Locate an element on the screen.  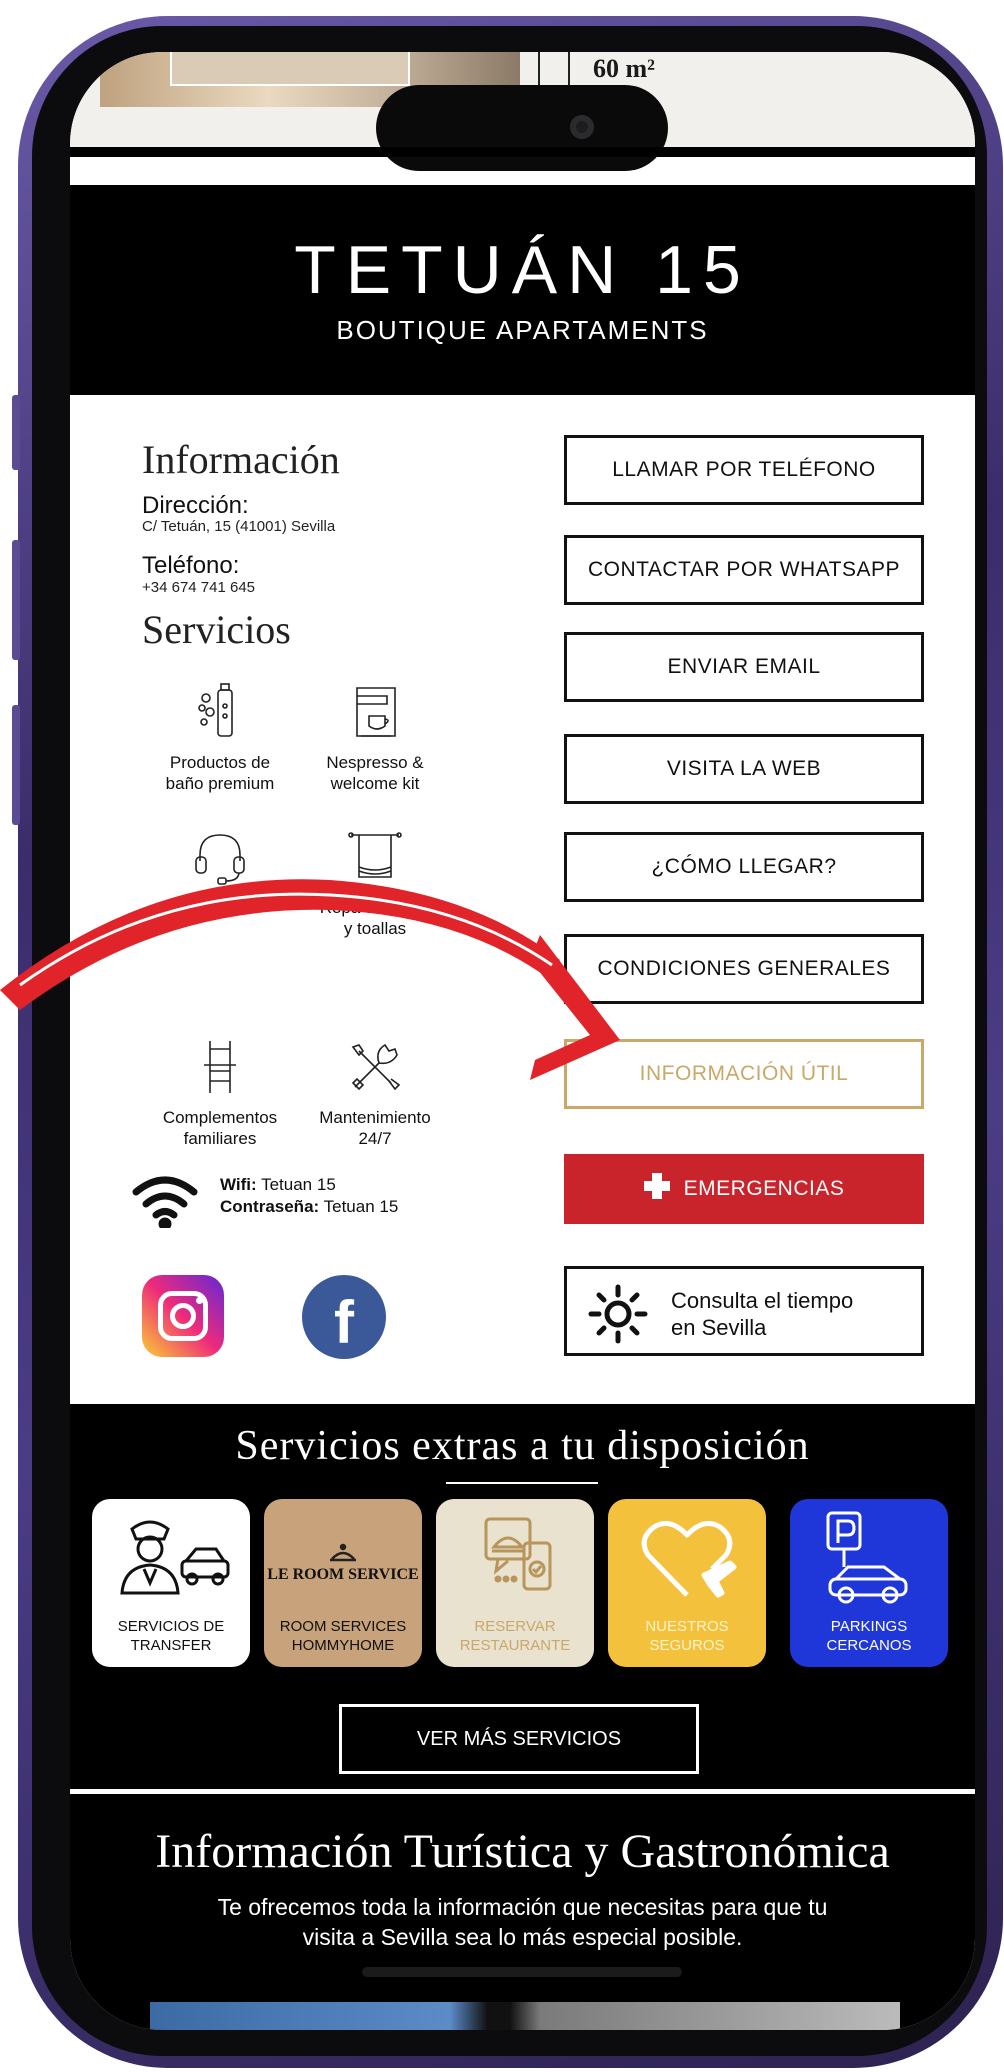
card-transfer: SERVICIOS DE TRANSFER is located at coordinates (171, 1583).